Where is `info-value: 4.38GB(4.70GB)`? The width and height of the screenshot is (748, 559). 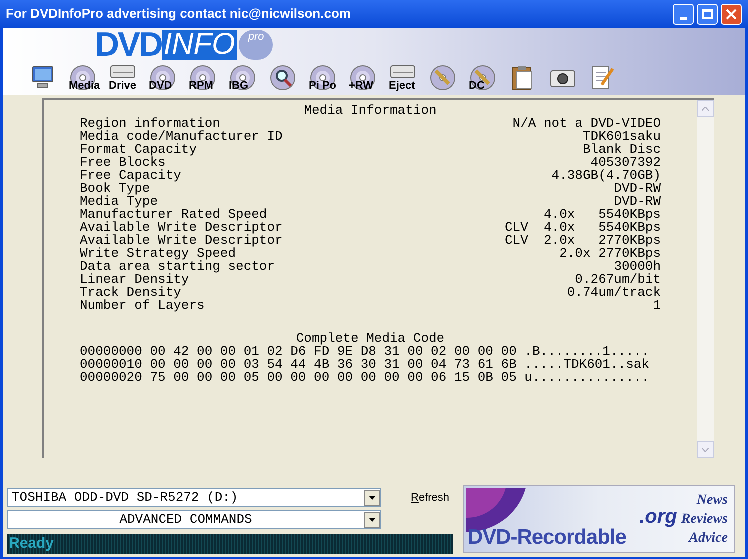
info-value: 4.38GB(4.70GB) is located at coordinates (606, 175).